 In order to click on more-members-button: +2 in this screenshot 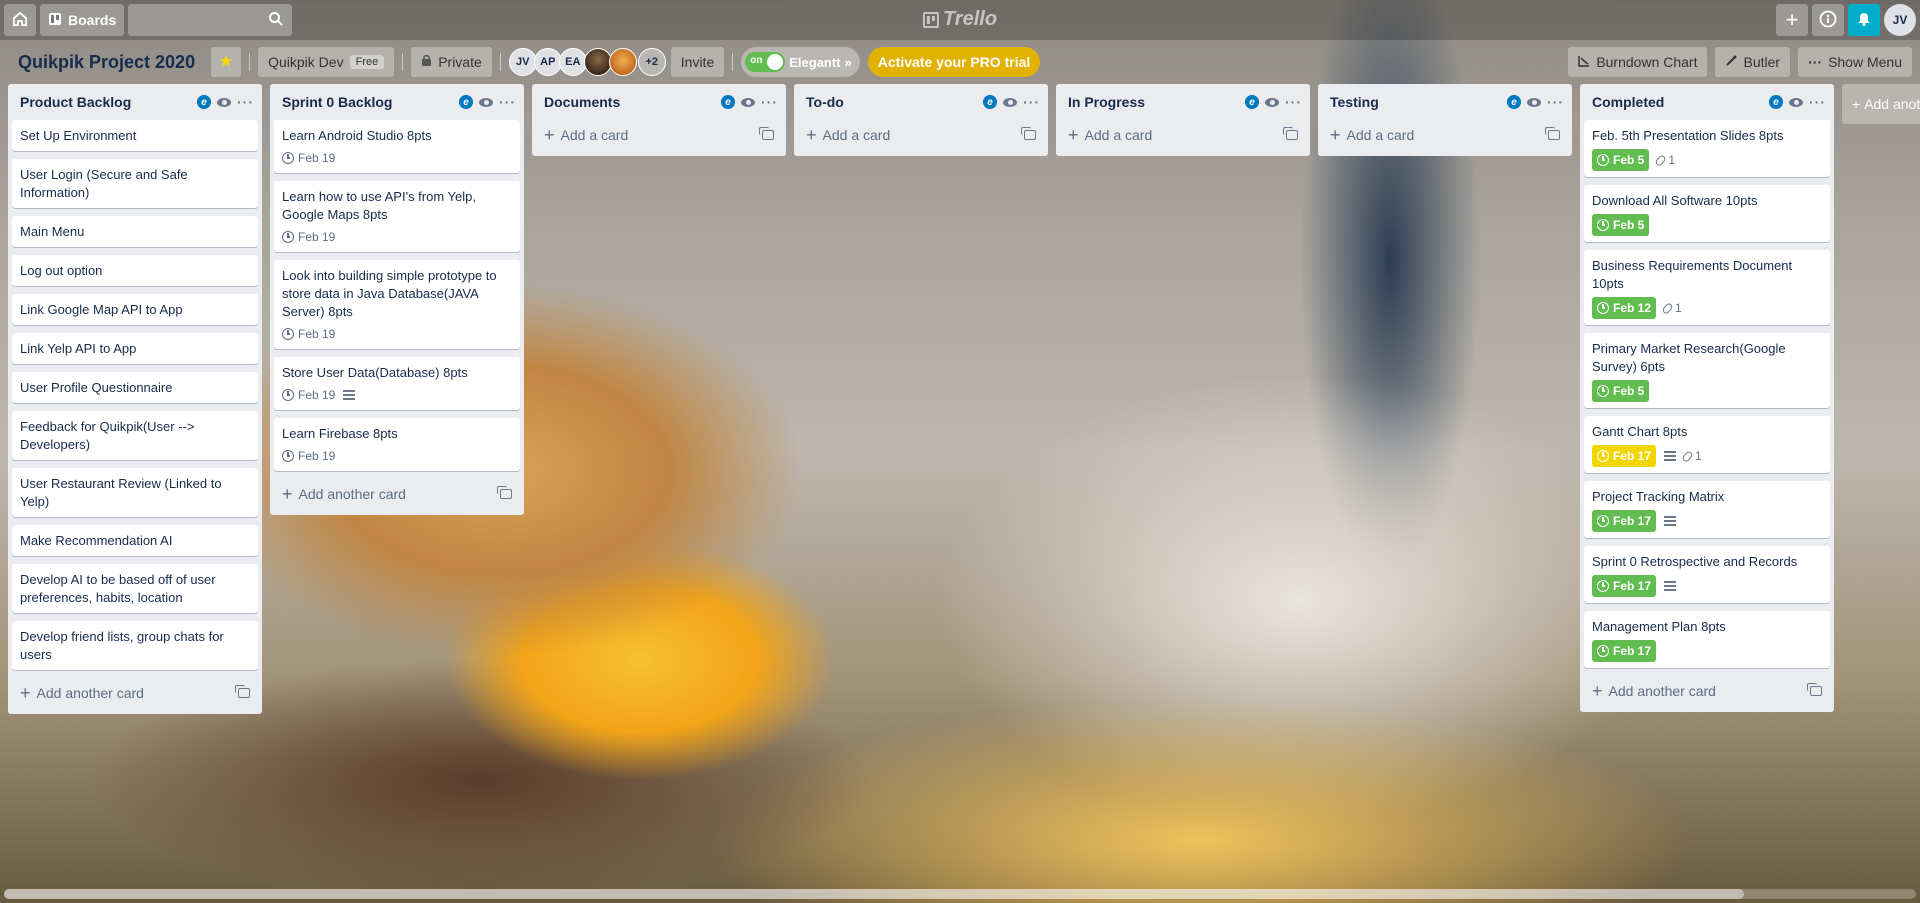, I will do `click(651, 62)`.